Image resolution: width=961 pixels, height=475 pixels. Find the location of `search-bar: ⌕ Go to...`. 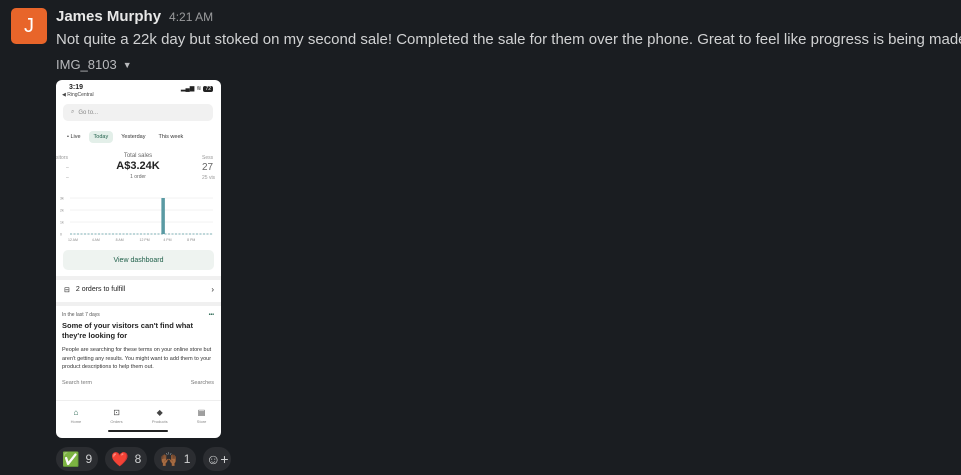

search-bar: ⌕ Go to... is located at coordinates (138, 112).